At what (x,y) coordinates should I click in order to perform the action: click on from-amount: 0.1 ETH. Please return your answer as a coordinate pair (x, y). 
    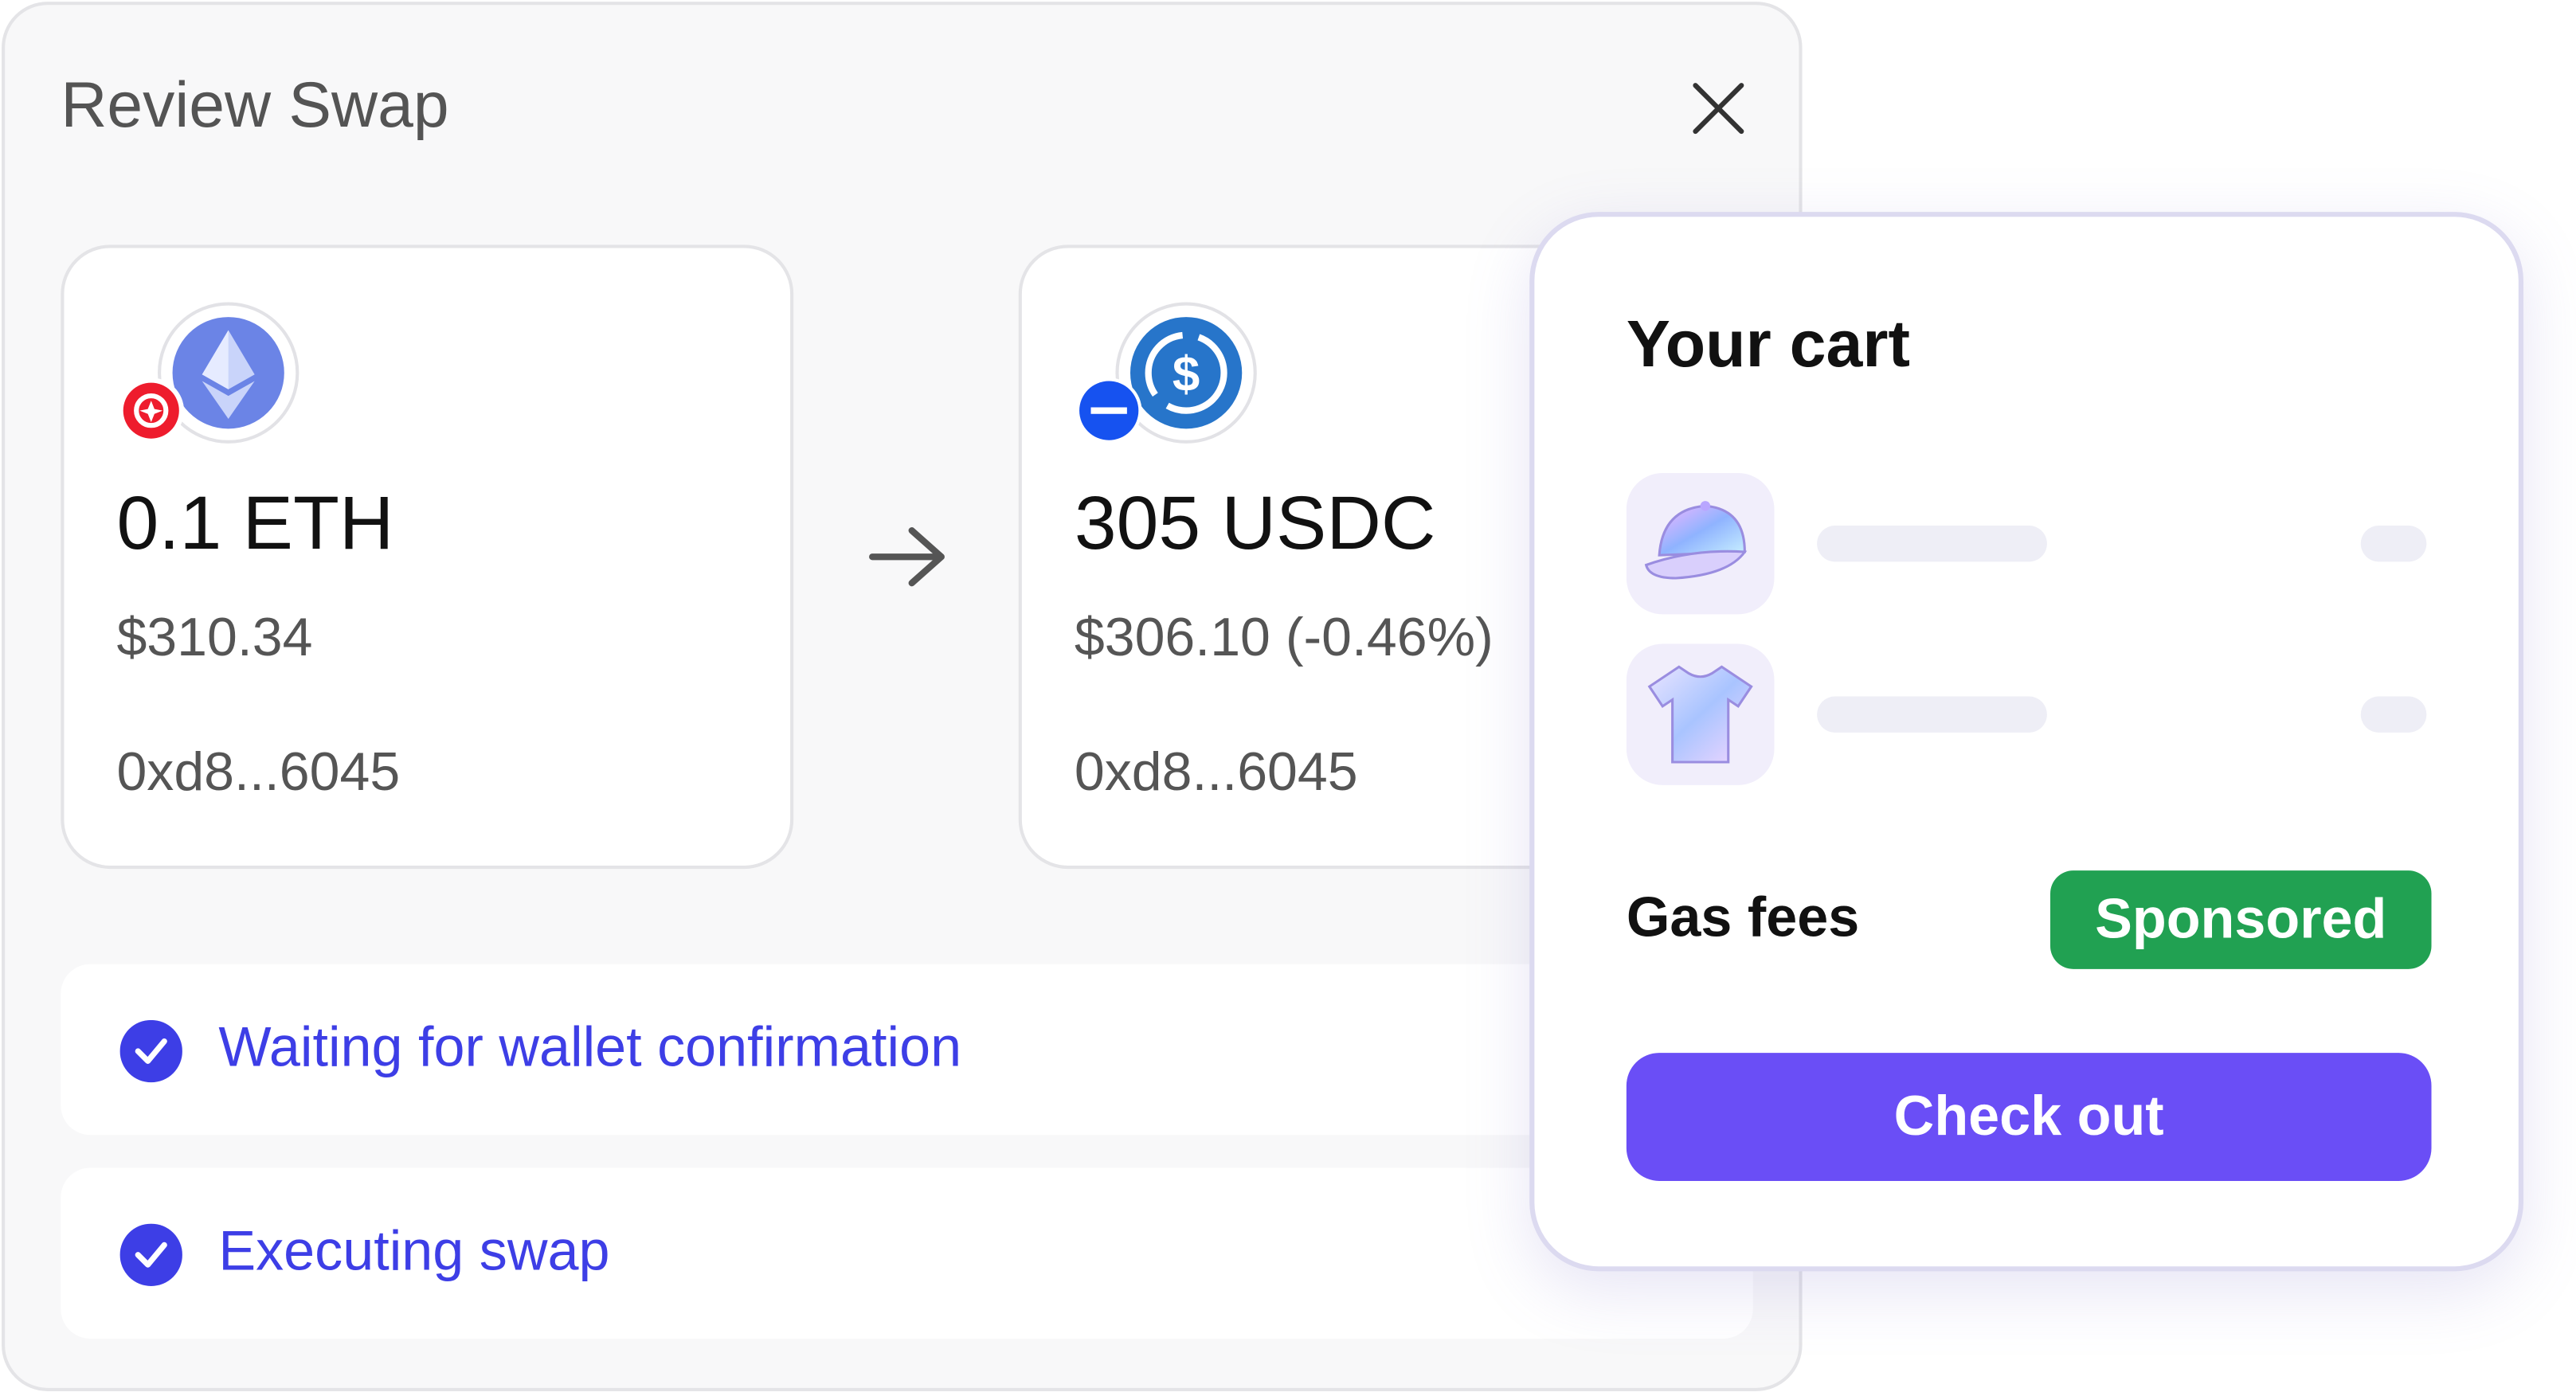
    Looking at the image, I should click on (255, 522).